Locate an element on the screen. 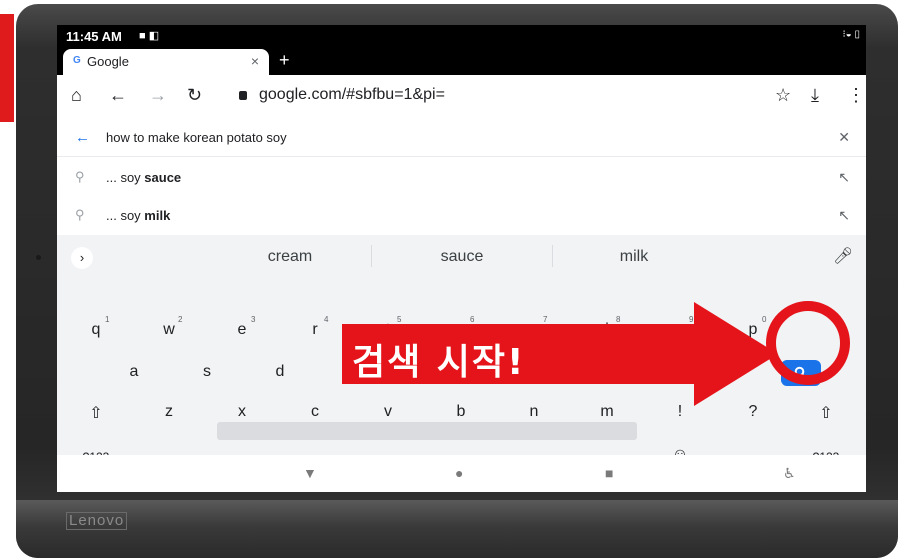 The width and height of the screenshot is (899, 560). key-q: q1 is located at coordinates (96, 327).